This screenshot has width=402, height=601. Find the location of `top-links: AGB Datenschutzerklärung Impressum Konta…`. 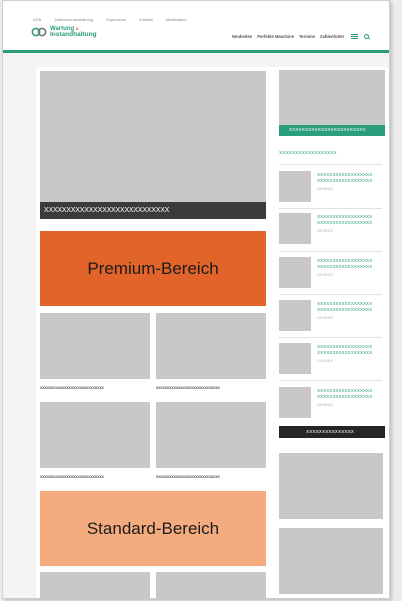

top-links: AGB Datenschutzerklärung Impressum Konta… is located at coordinates (110, 19).